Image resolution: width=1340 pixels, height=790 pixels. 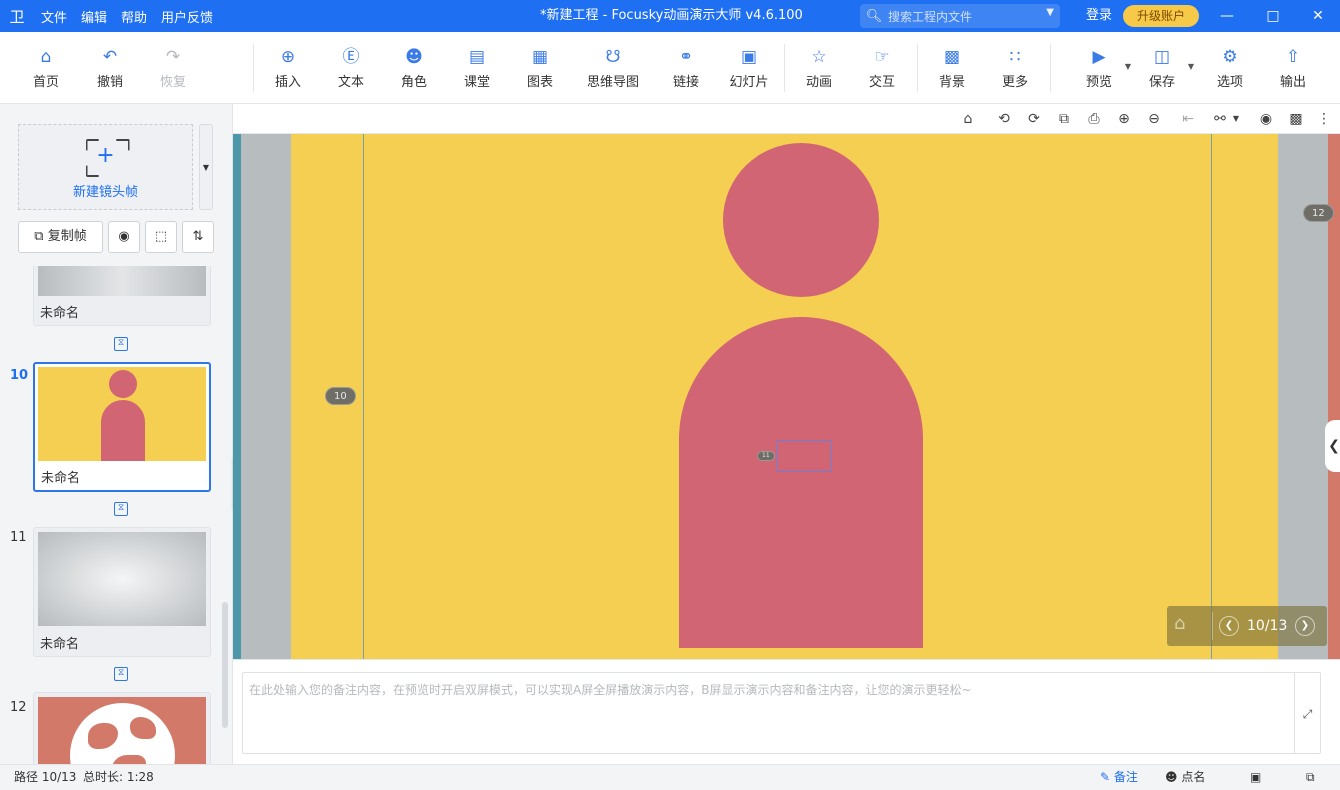 I want to click on frame-badge: 12, so click(x=1318, y=213).